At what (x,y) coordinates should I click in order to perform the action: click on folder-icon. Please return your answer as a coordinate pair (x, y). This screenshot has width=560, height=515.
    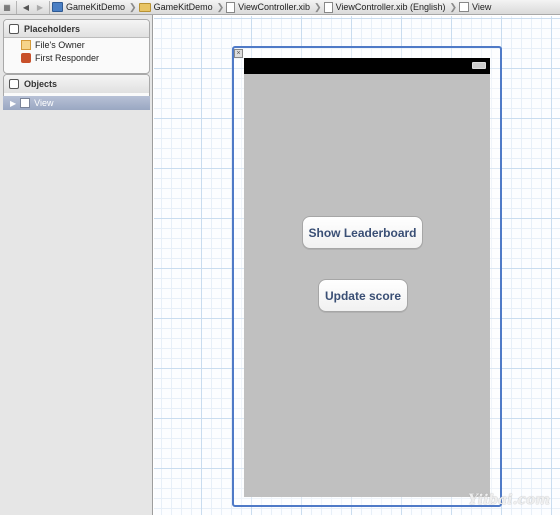
    Looking at the image, I should click on (144, 7).